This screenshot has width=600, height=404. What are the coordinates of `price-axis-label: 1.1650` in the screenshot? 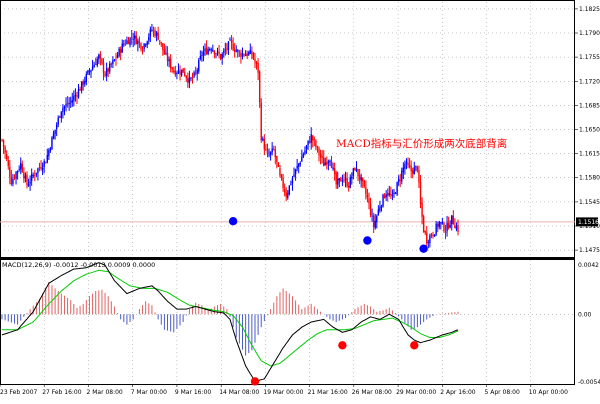 It's located at (589, 130).